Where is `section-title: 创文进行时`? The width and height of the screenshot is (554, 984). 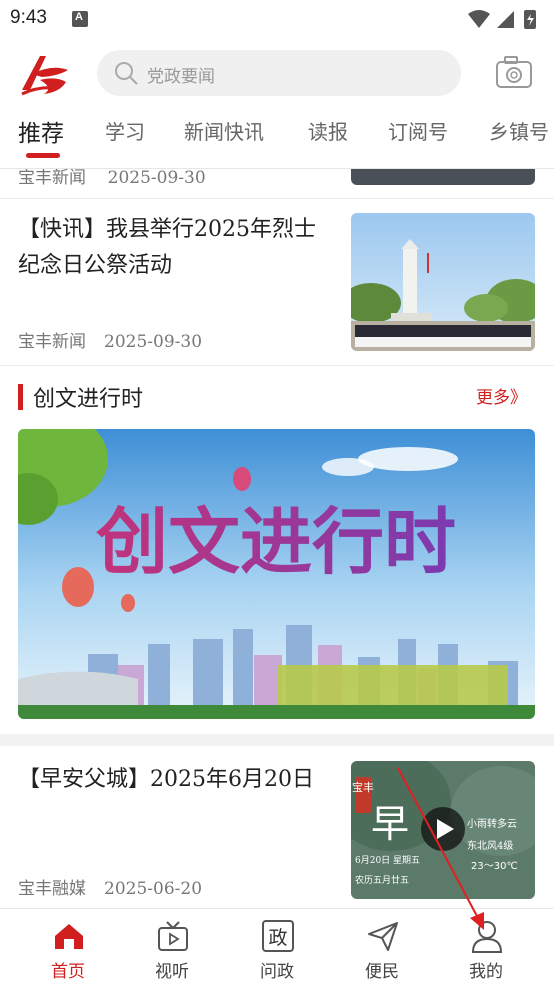 section-title: 创文进行时 is located at coordinates (88, 399).